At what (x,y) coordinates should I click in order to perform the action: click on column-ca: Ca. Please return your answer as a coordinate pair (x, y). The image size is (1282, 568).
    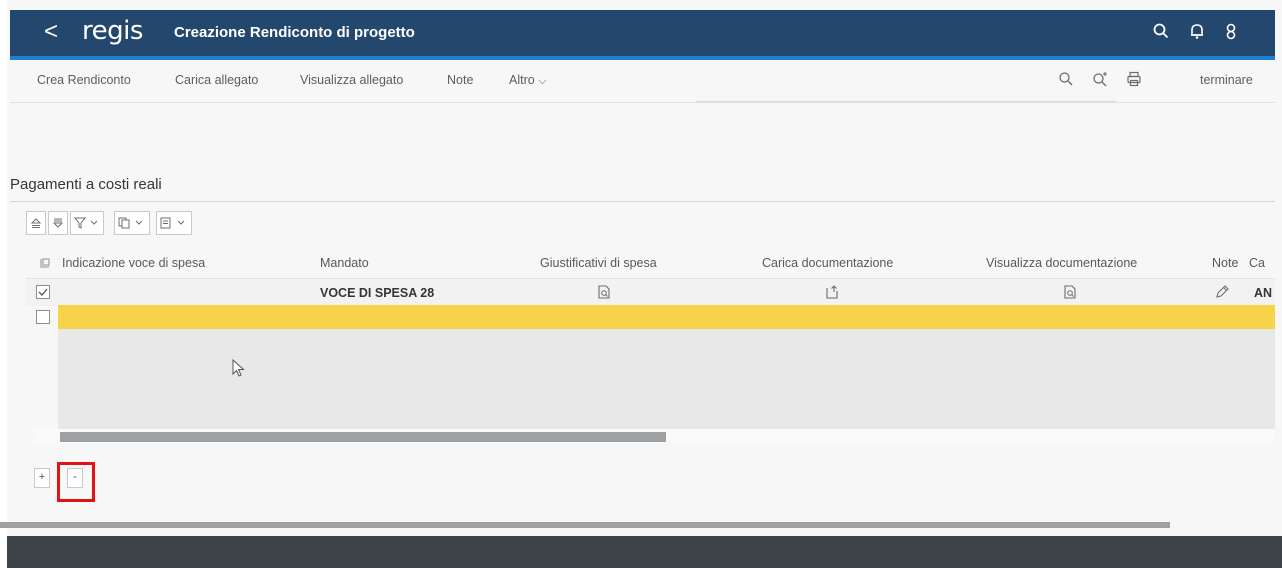
    Looking at the image, I should click on (1257, 263).